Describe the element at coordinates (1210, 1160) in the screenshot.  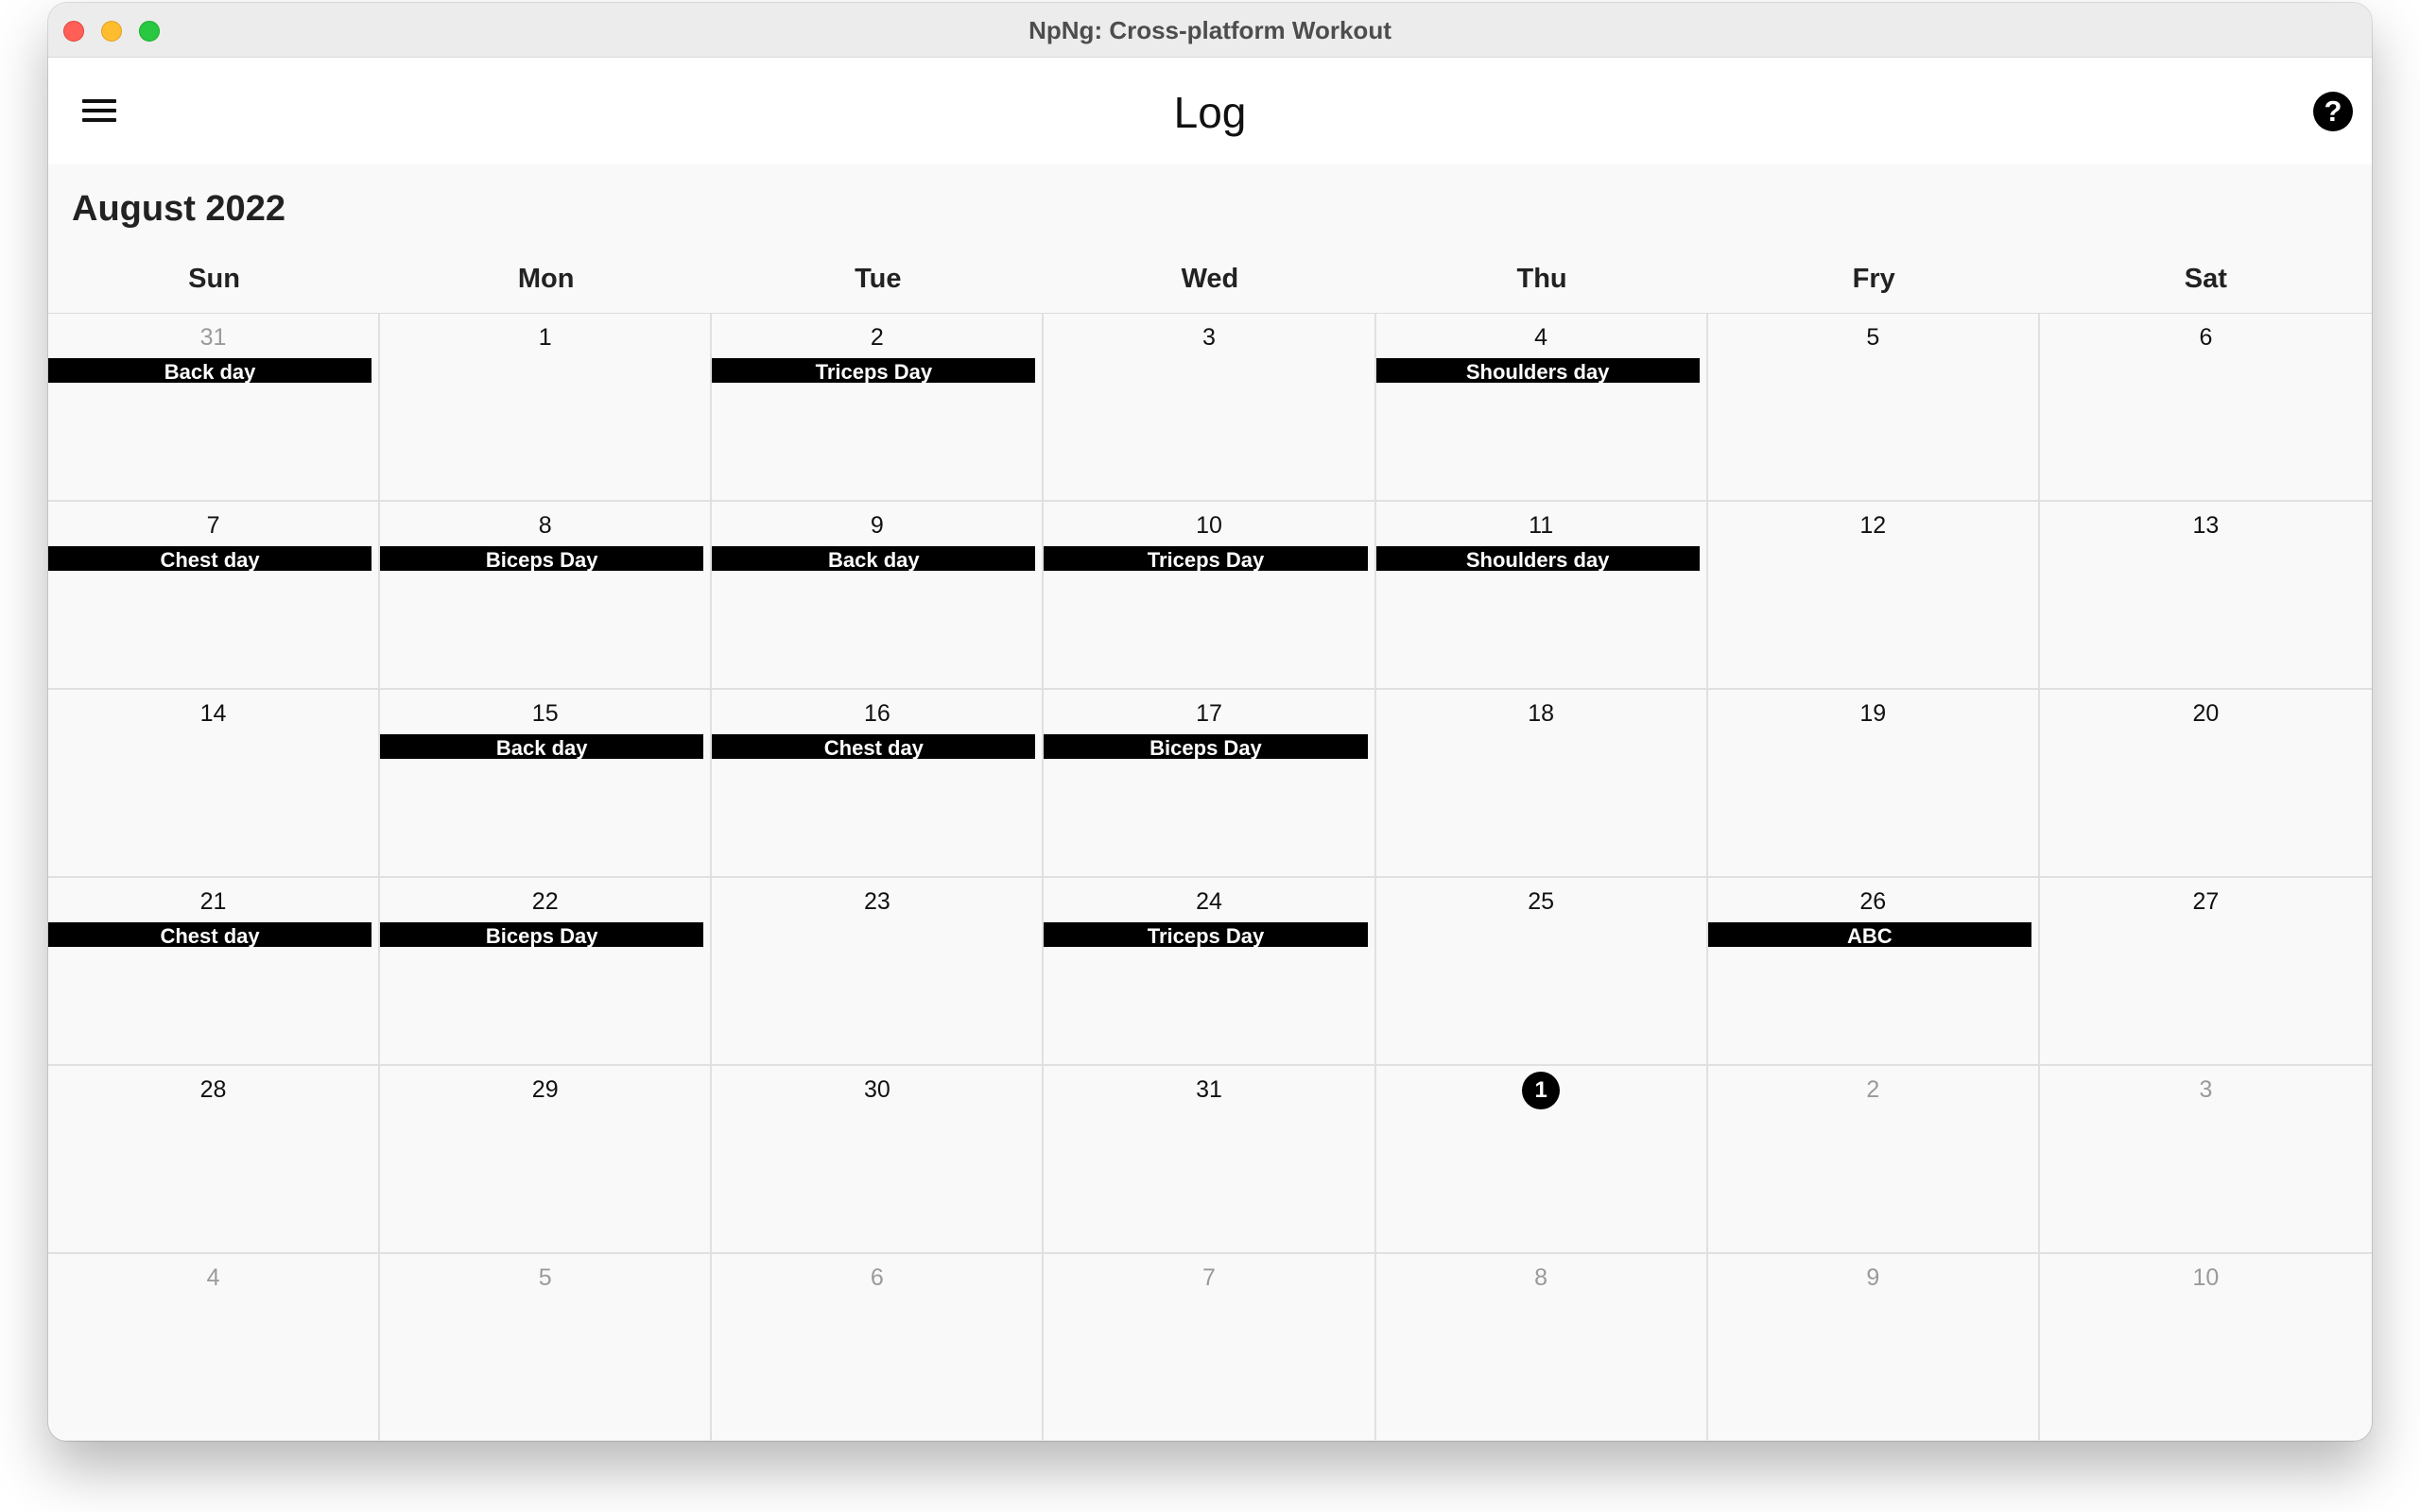
I see `calendar-day-cell: 31` at that location.